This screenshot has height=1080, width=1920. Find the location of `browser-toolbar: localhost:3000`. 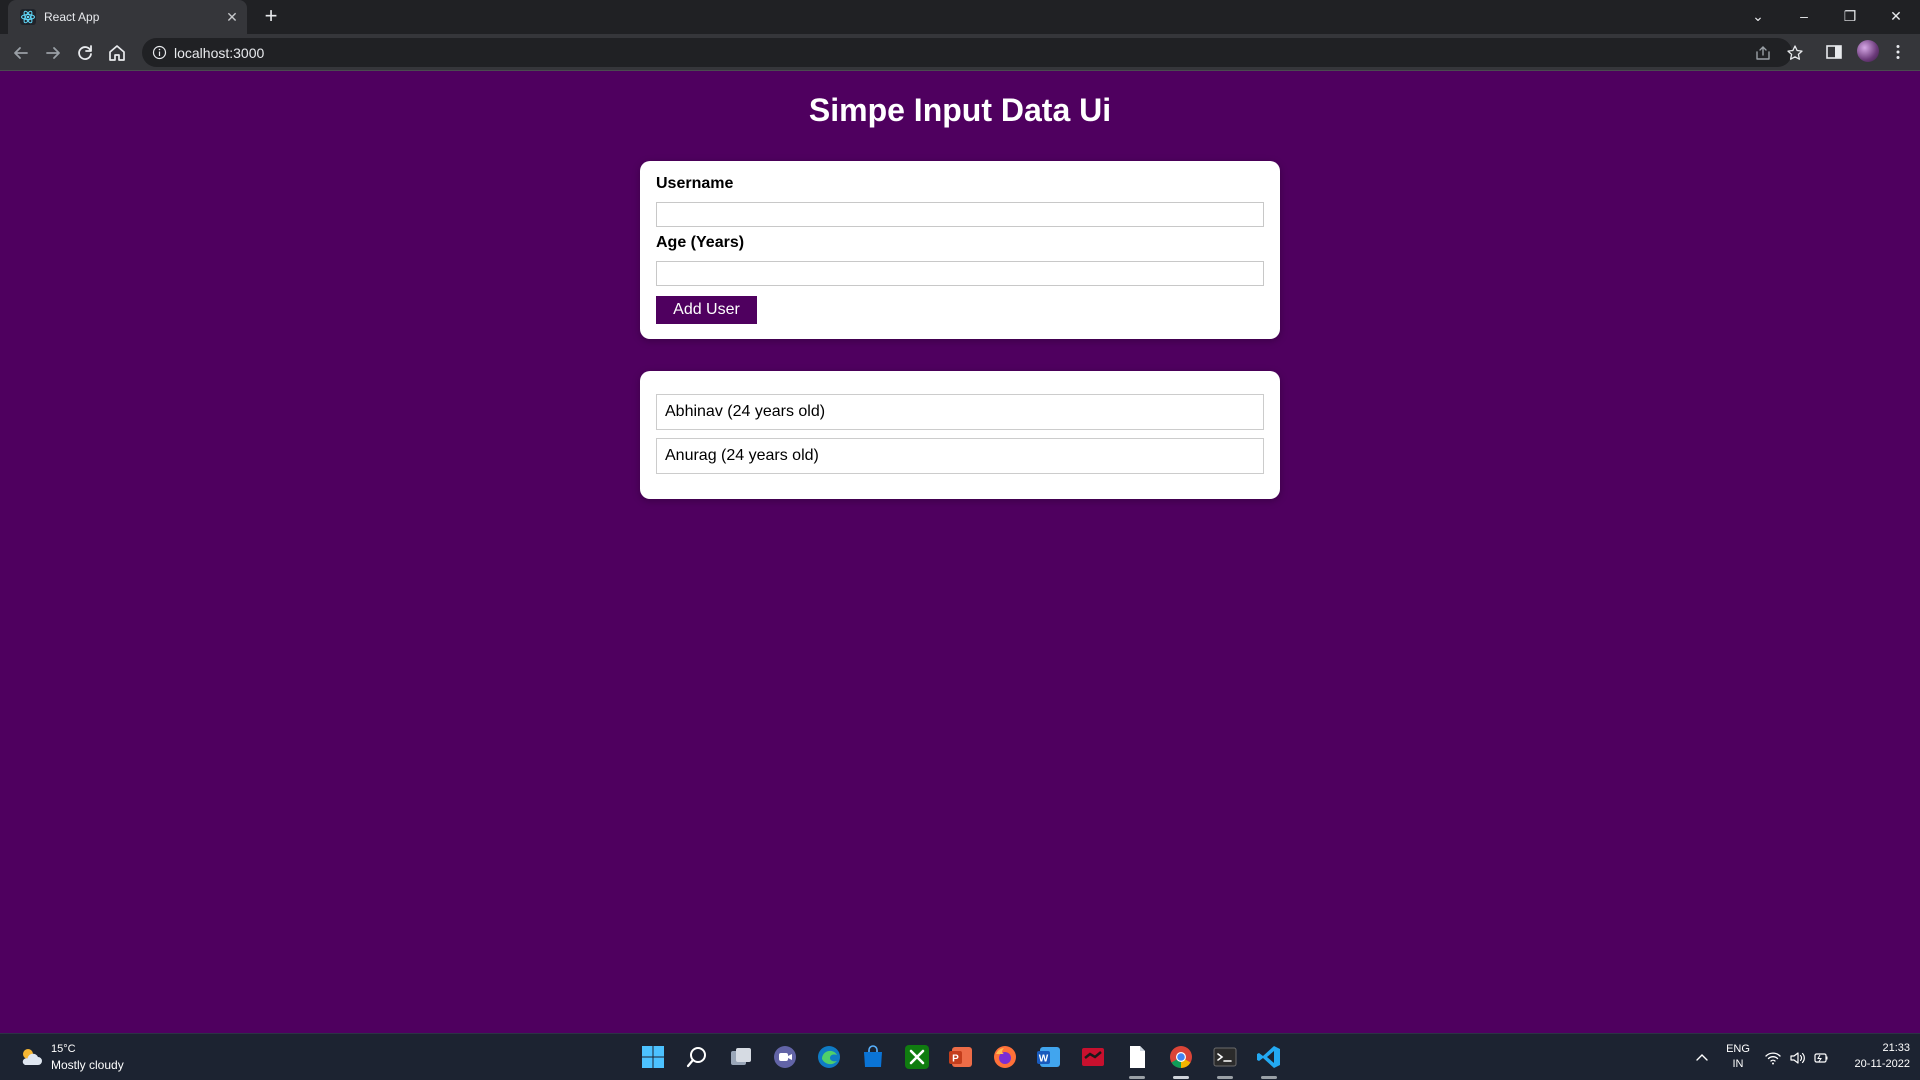

browser-toolbar: localhost:3000 is located at coordinates (960, 52).